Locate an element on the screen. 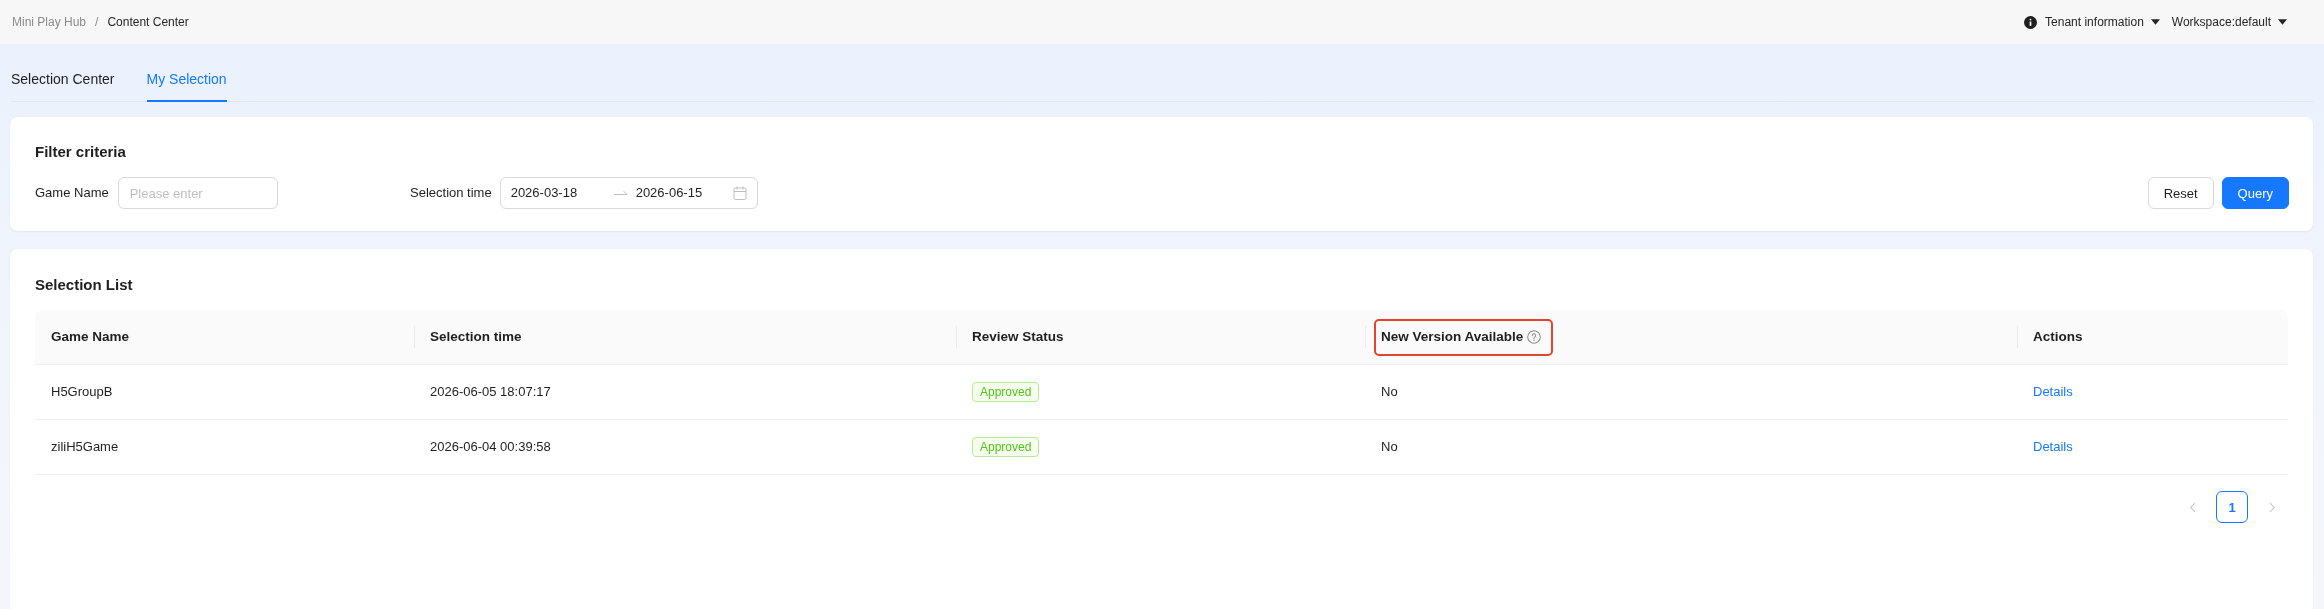 Image resolution: width=2324 pixels, height=609 pixels. tab: My Selection is located at coordinates (186, 78).